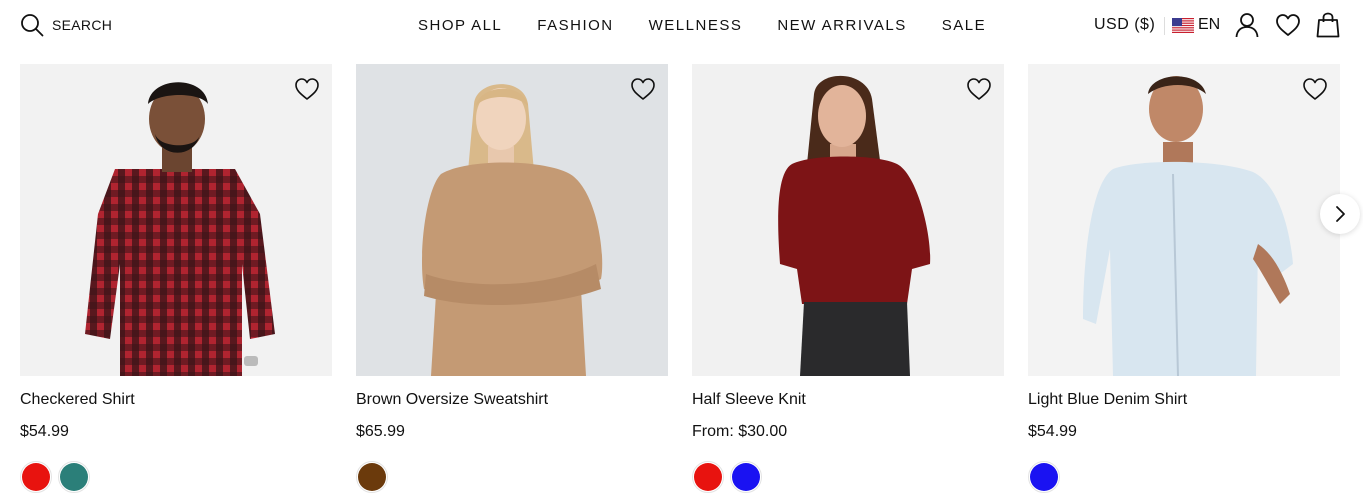 The width and height of the screenshot is (1363, 502). I want to click on header-divider, so click(1164, 26).